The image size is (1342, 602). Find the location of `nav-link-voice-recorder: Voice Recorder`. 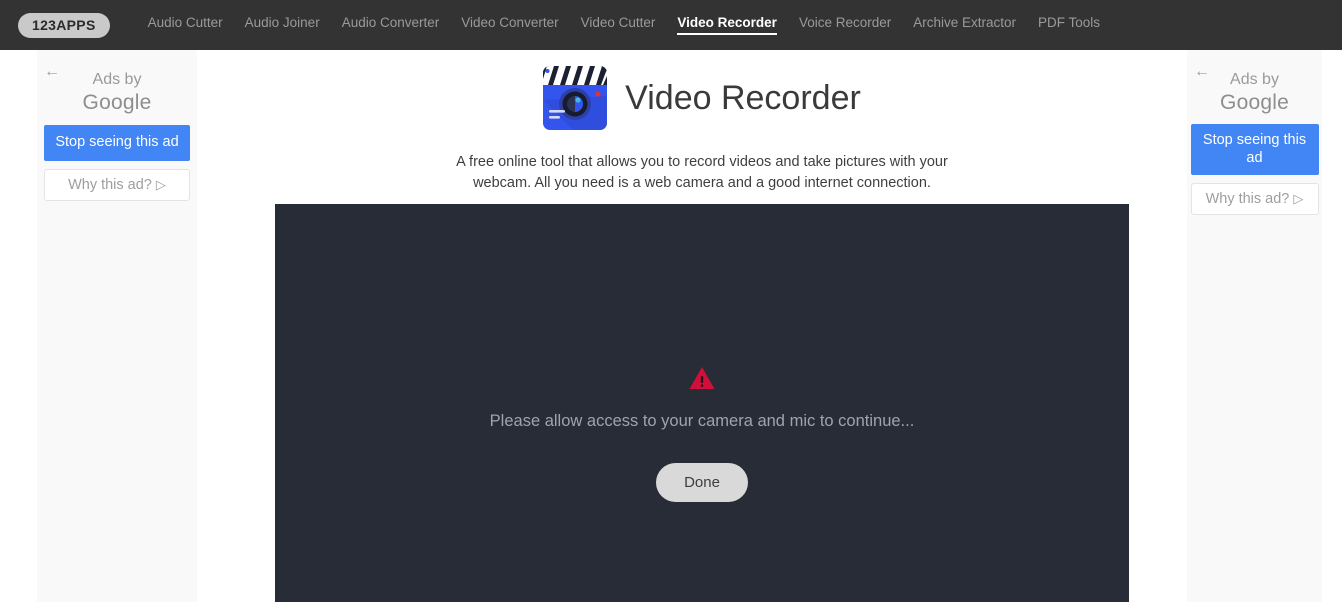

nav-link-voice-recorder: Voice Recorder is located at coordinates (845, 25).